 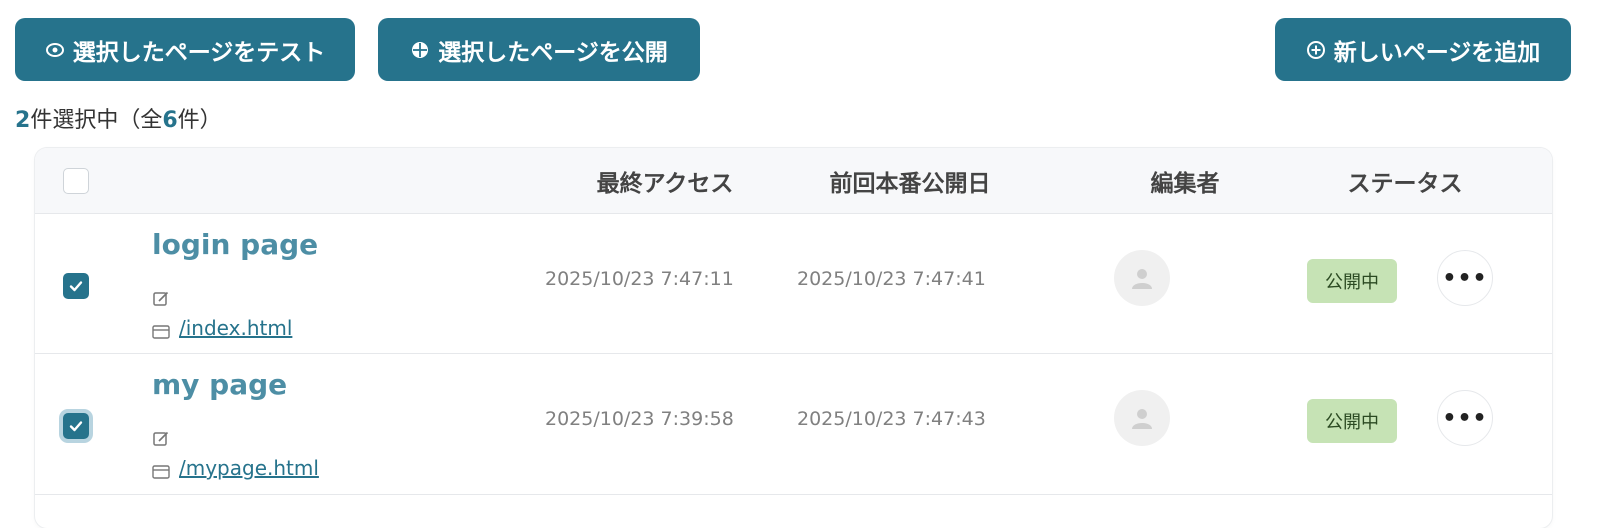 I want to click on selected-count: 2, so click(x=23, y=120).